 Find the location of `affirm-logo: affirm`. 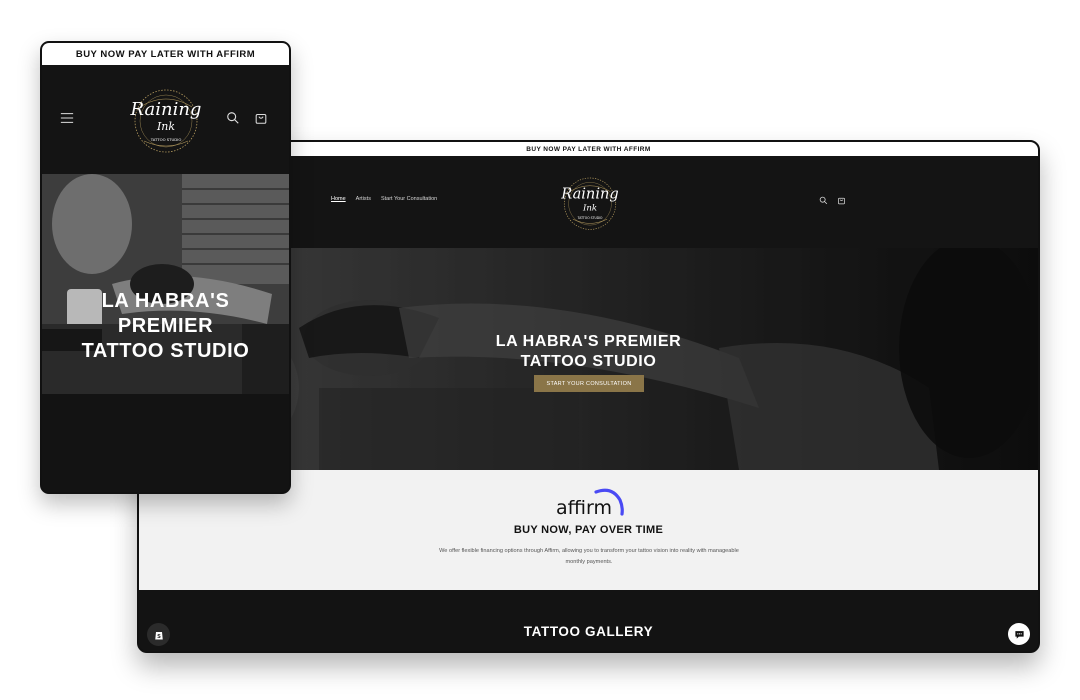

affirm-logo: affirm is located at coordinates (590, 503).